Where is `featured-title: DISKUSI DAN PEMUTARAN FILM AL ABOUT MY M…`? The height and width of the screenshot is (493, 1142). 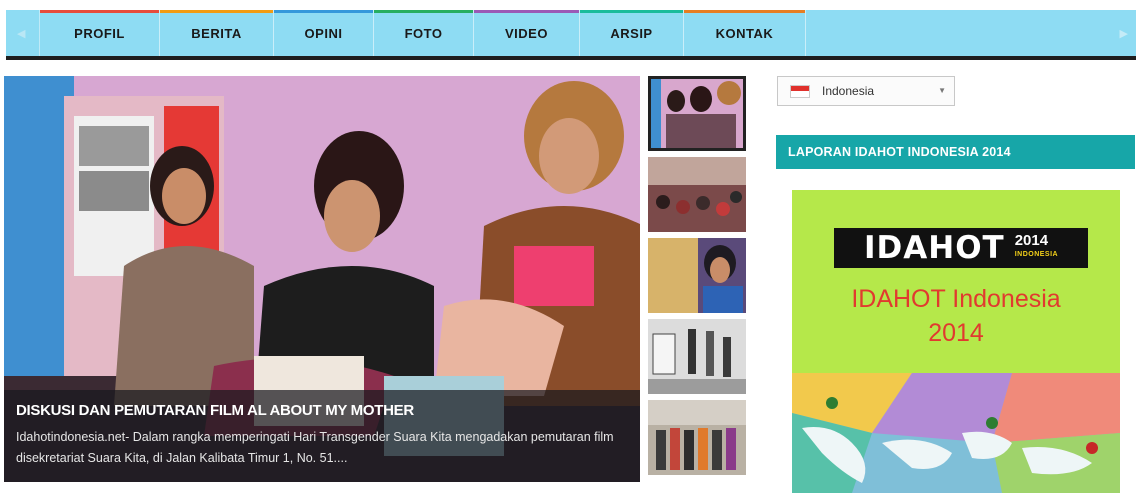 featured-title: DISKUSI DAN PEMUTARAN FILM AL ABOUT MY M… is located at coordinates (322, 410).